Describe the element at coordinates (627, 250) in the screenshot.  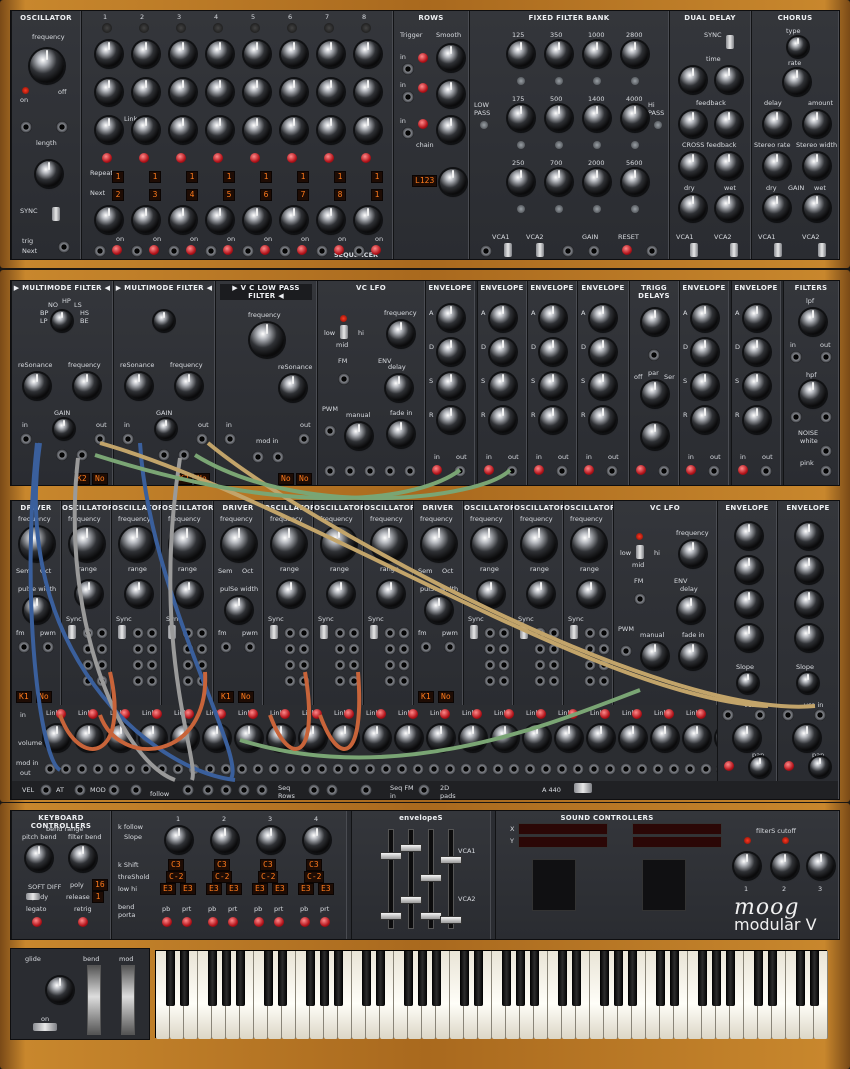
I see `reset-button` at that location.